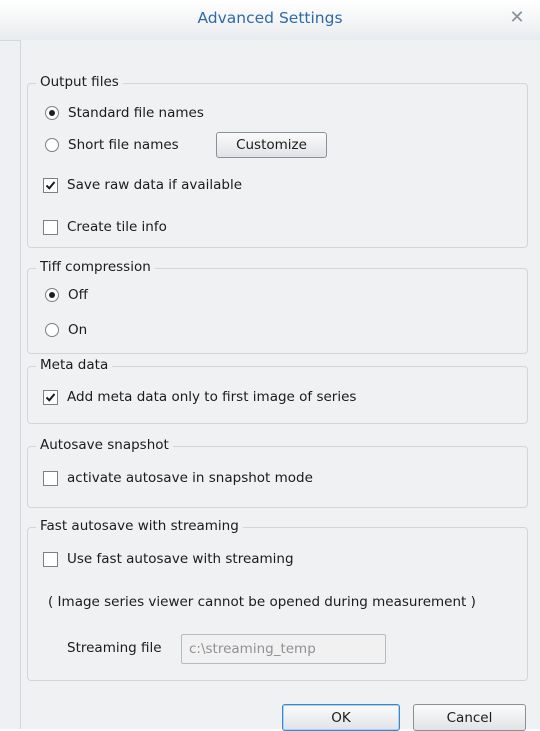 The width and height of the screenshot is (540, 731). What do you see at coordinates (190, 478) in the screenshot?
I see `activate-autosave-label: activate autosave in snapshot mode` at bounding box center [190, 478].